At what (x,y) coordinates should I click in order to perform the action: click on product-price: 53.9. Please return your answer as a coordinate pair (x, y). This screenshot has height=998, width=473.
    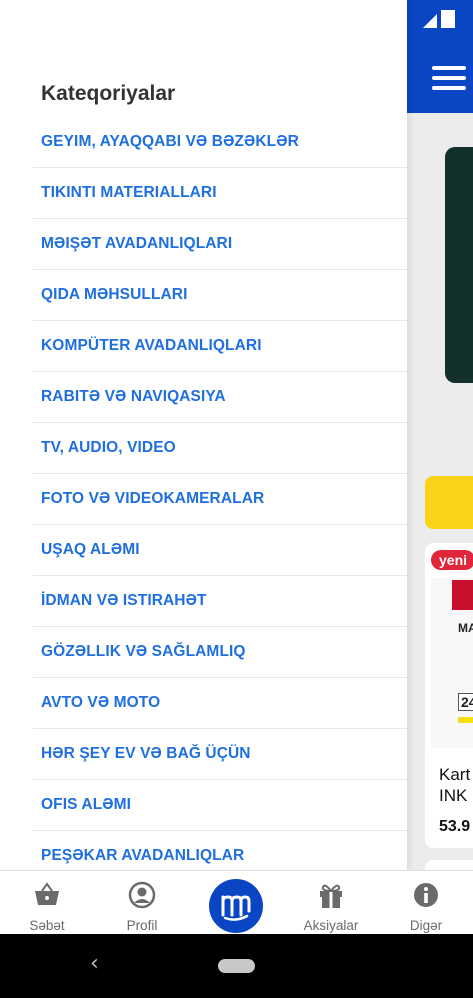
    Looking at the image, I should click on (455, 826).